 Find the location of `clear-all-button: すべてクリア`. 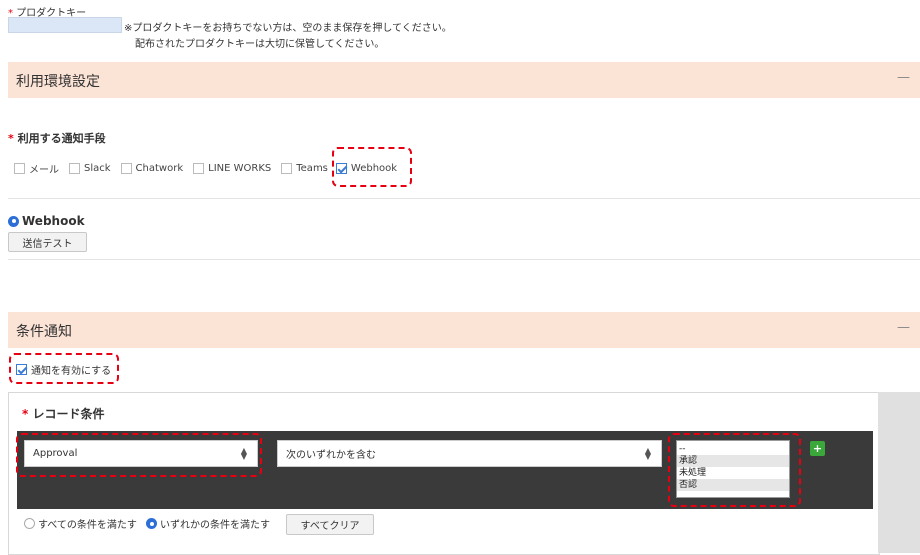

clear-all-button: すべてクリア is located at coordinates (330, 524).